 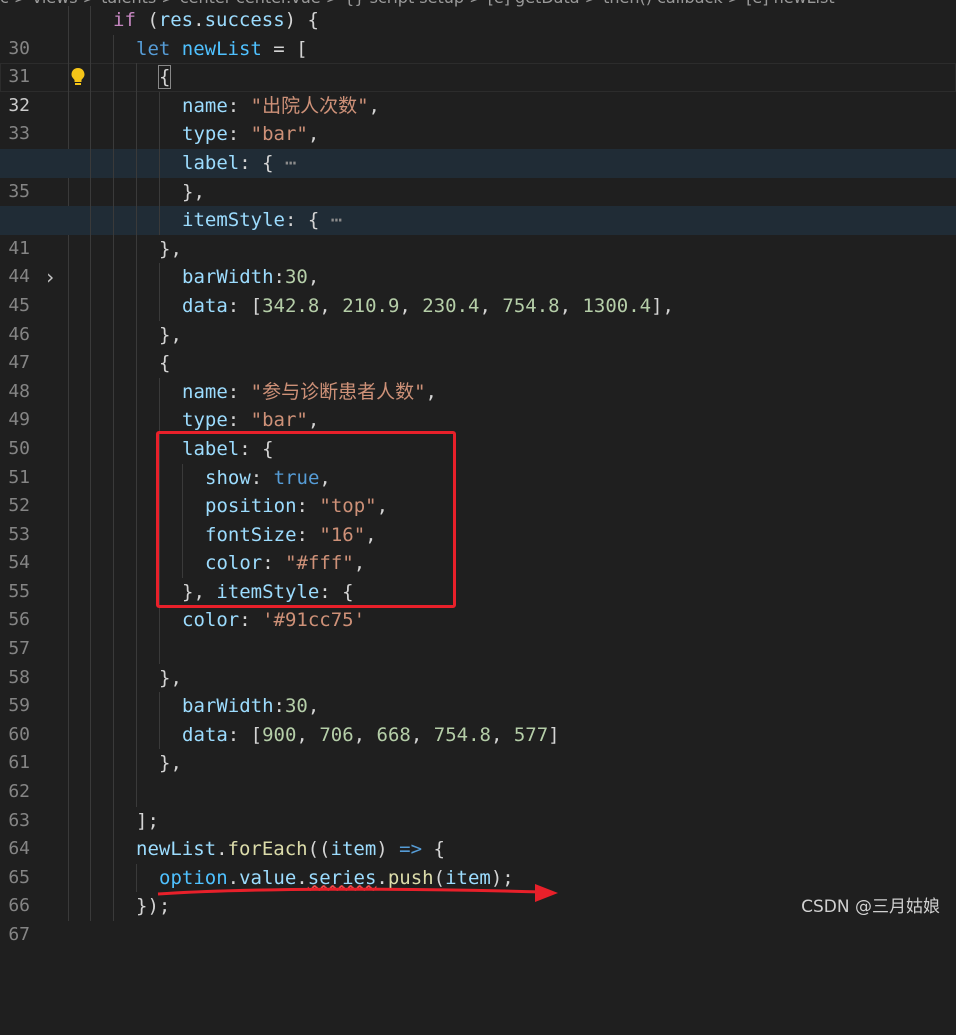 What do you see at coordinates (870, 907) in the screenshot?
I see `watermark: CSDN @三月姑娘` at bounding box center [870, 907].